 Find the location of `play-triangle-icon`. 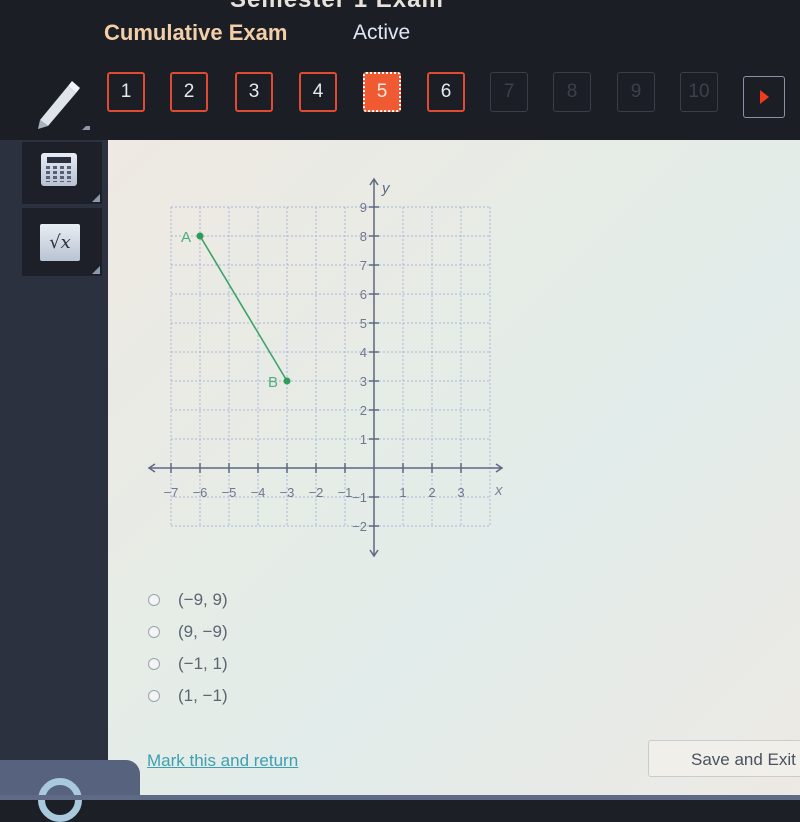

play-triangle-icon is located at coordinates (764, 97).